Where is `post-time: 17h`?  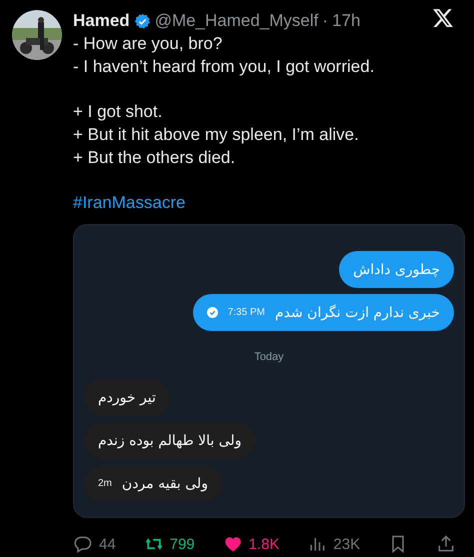 post-time: 17h is located at coordinates (346, 21).